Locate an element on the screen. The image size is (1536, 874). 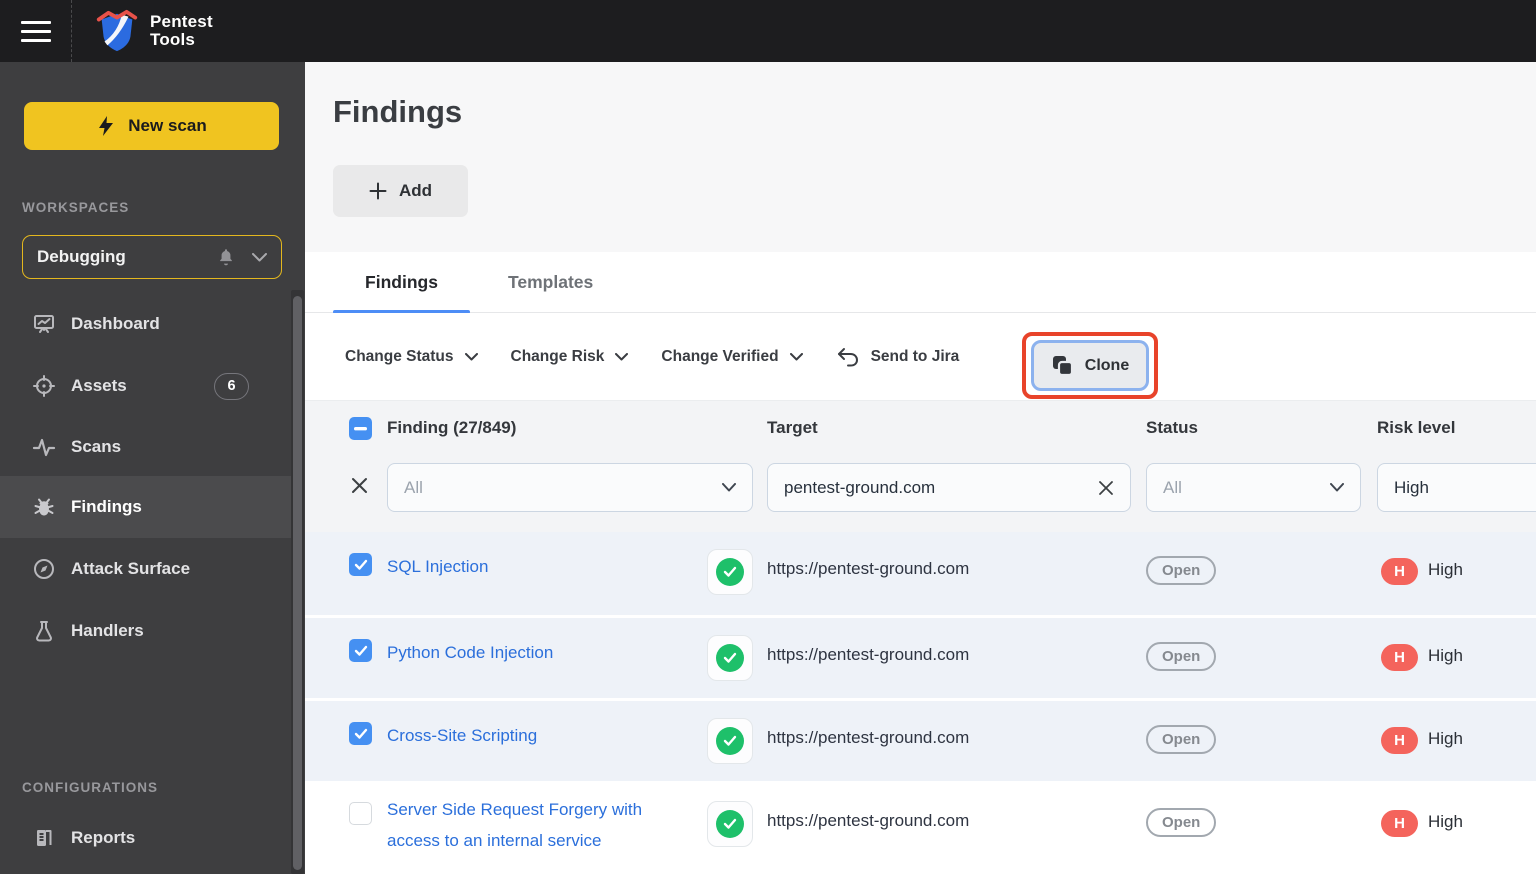
sidebar-item-assets: Assets 6 is located at coordinates (146, 386).